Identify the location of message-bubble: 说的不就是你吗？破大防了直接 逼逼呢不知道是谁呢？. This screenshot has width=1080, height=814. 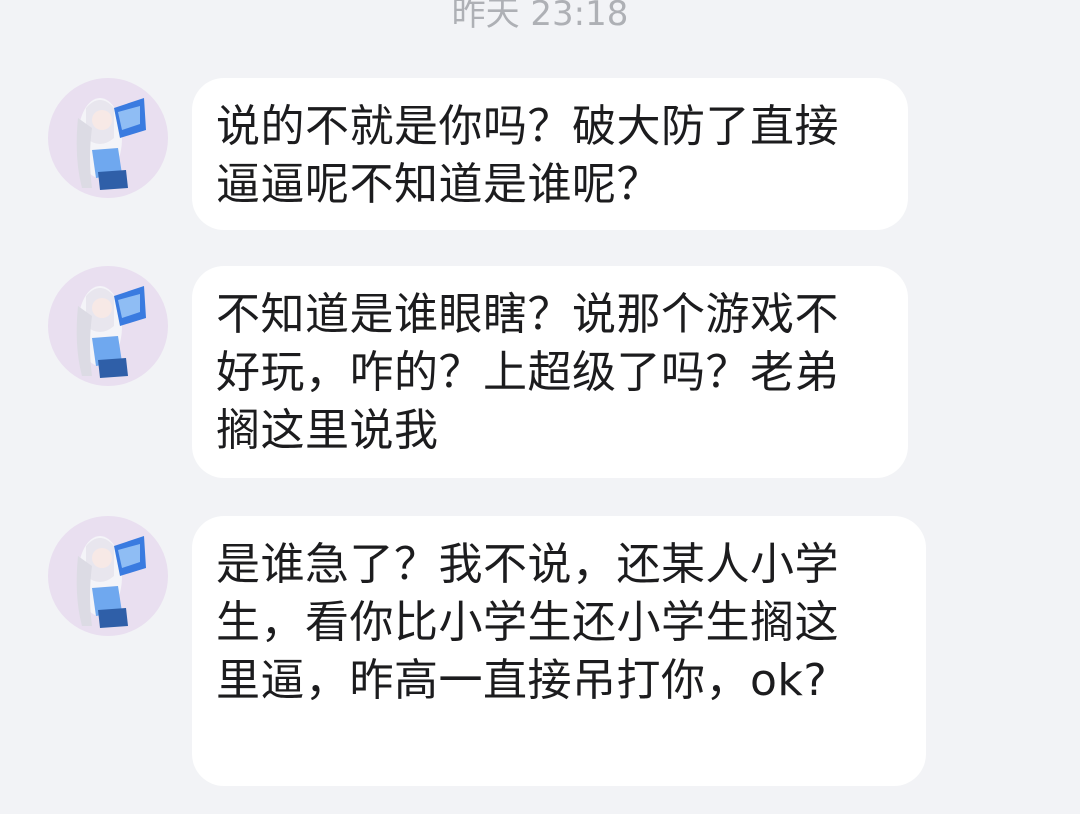
(550, 154).